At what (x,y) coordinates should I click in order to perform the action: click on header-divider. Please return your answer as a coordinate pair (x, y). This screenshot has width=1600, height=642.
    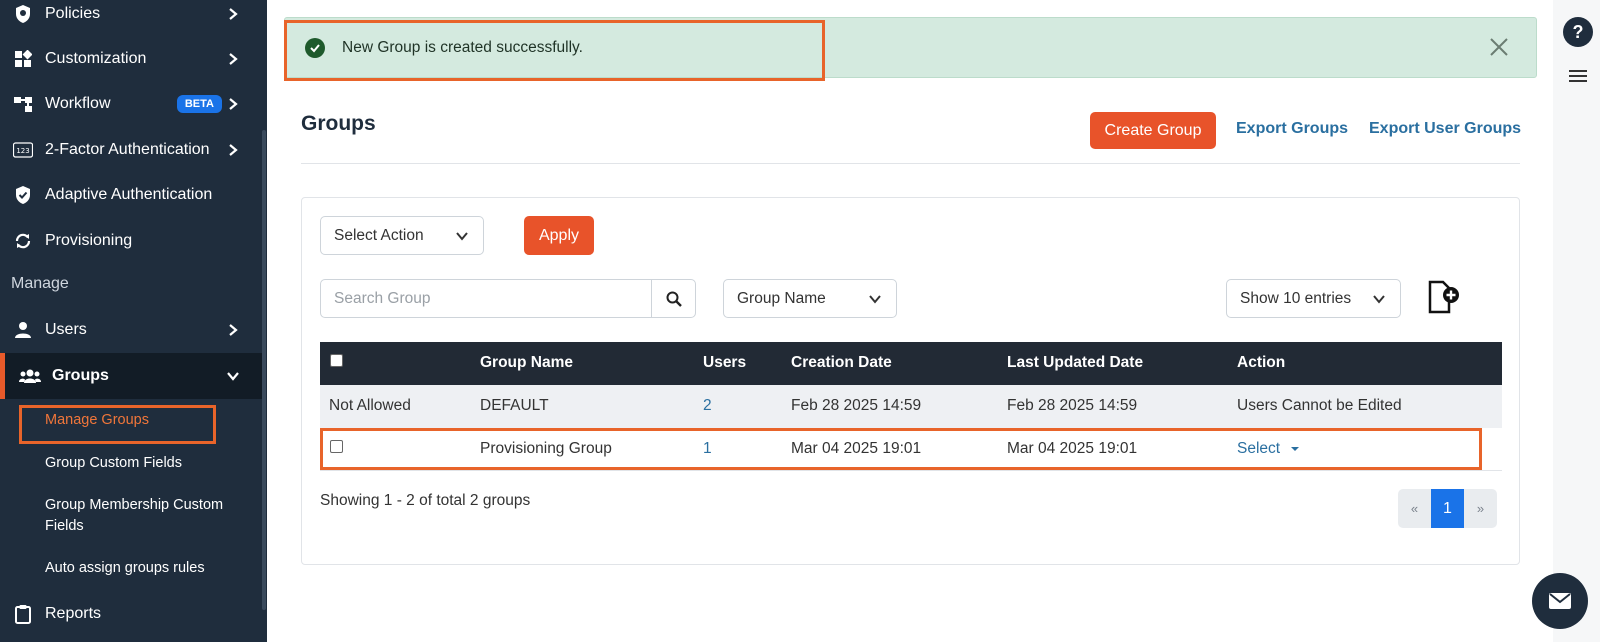
    Looking at the image, I should click on (910, 163).